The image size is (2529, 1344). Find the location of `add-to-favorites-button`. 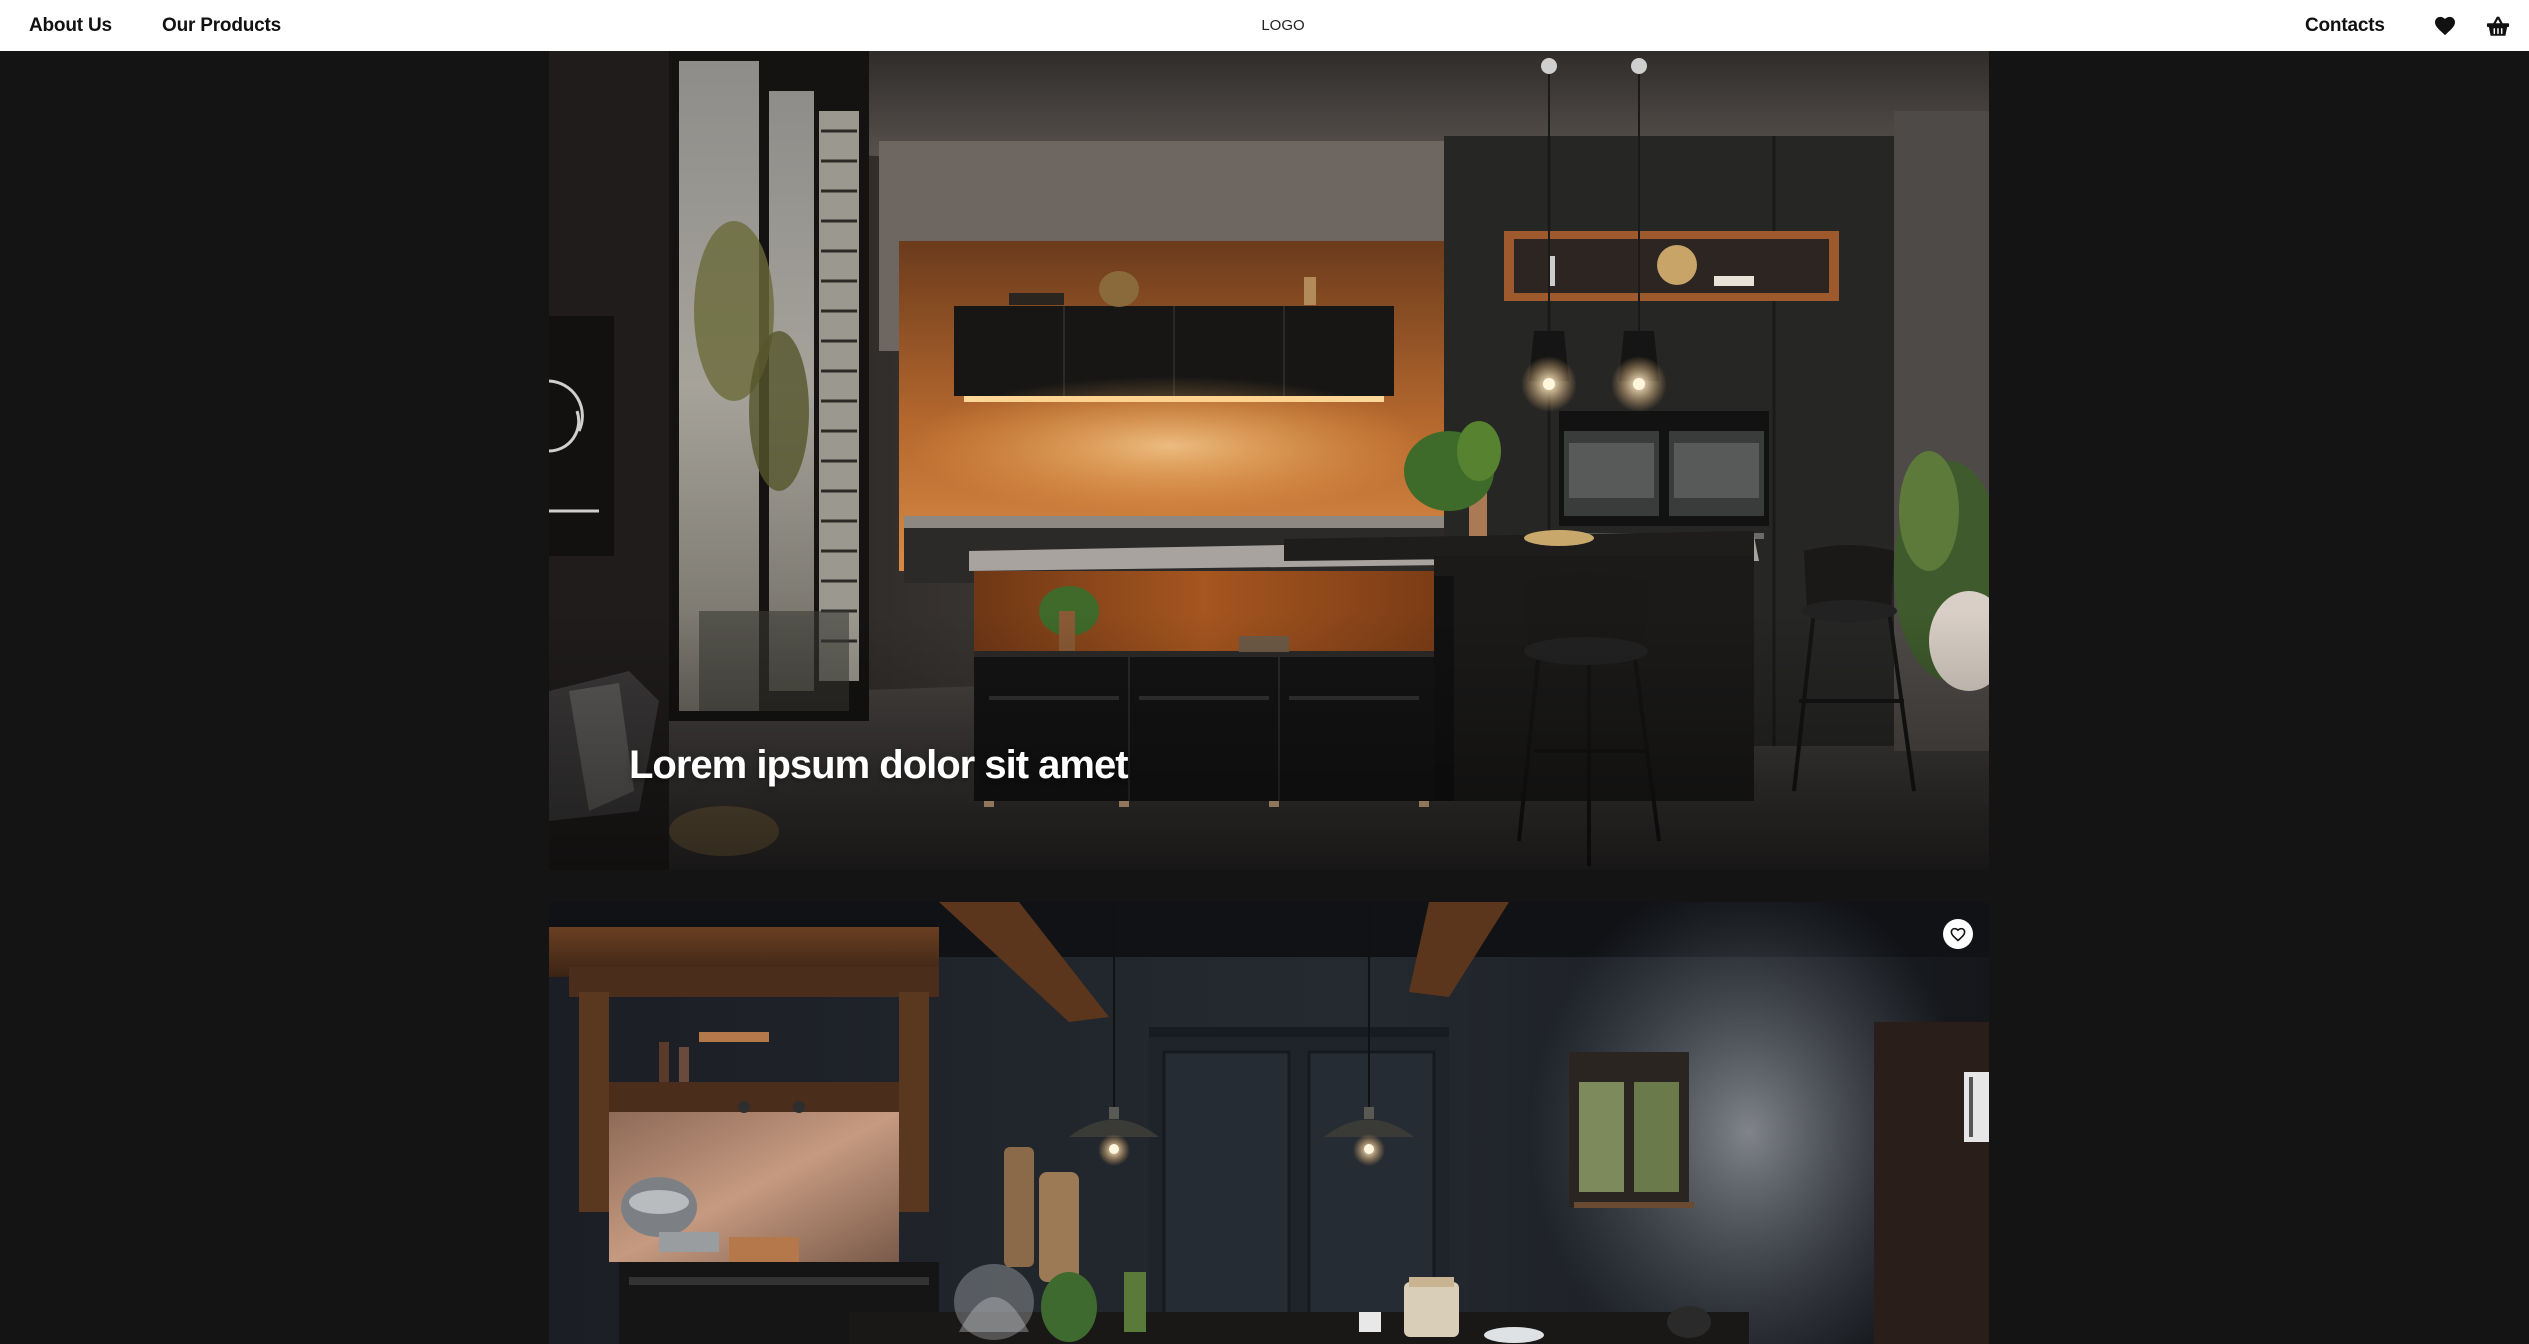

add-to-favorites-button is located at coordinates (1958, 934).